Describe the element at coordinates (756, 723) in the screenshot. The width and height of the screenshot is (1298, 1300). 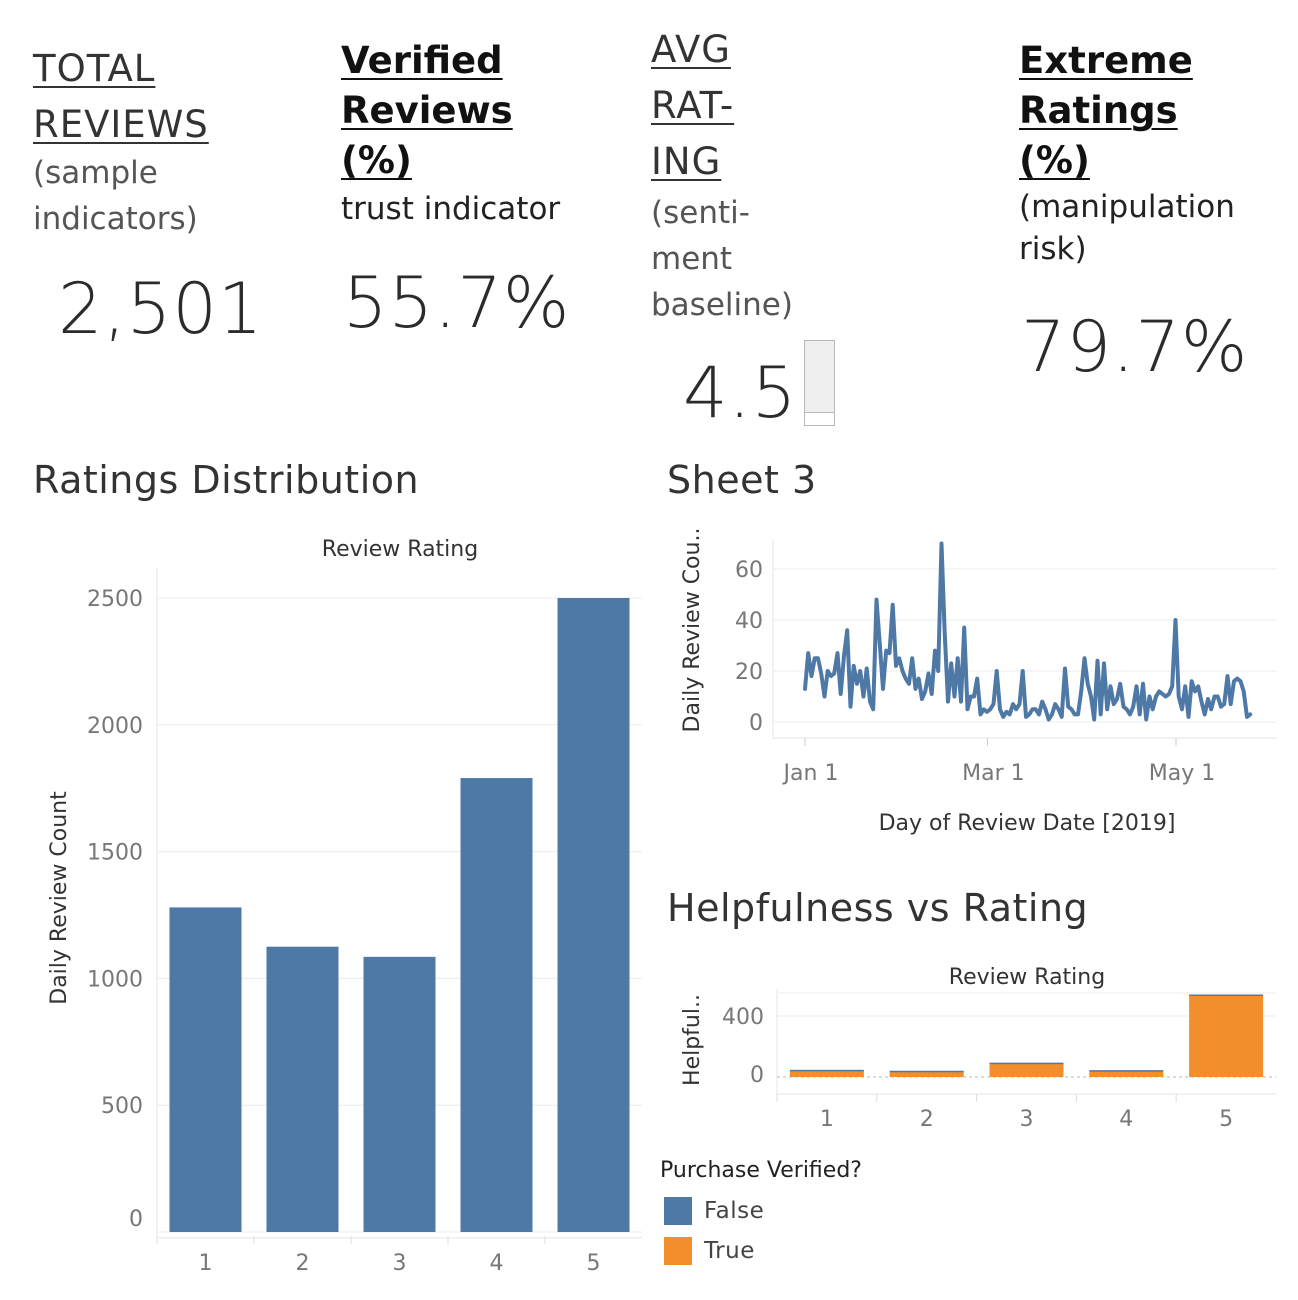
I see `sheet3-y-tick-label: 0` at that location.